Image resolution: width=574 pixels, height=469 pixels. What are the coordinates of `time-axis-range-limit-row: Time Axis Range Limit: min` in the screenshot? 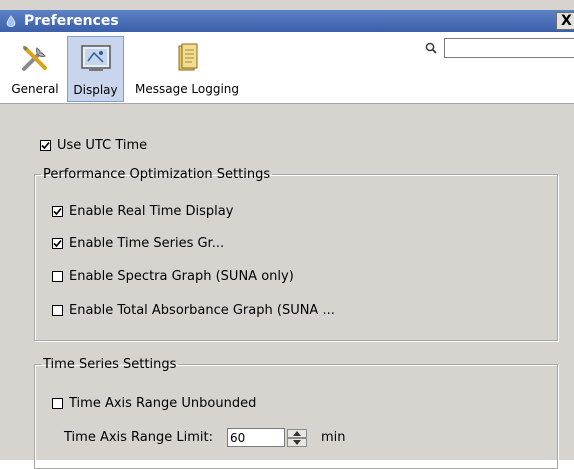 It's located at (205, 437).